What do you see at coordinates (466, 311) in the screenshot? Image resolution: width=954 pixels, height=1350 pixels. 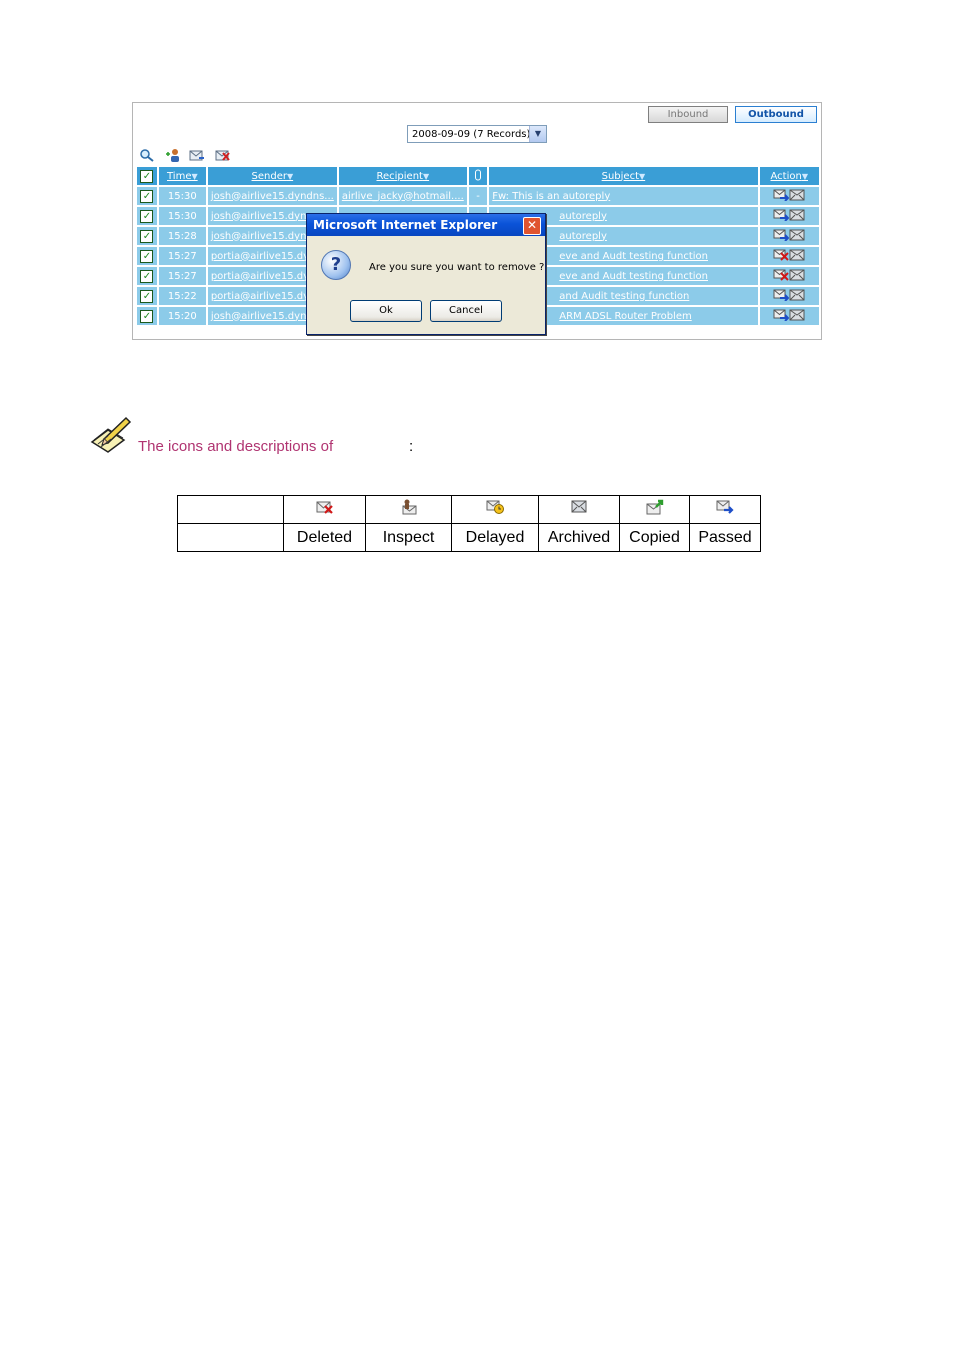 I see `cancel-button: Cancel` at bounding box center [466, 311].